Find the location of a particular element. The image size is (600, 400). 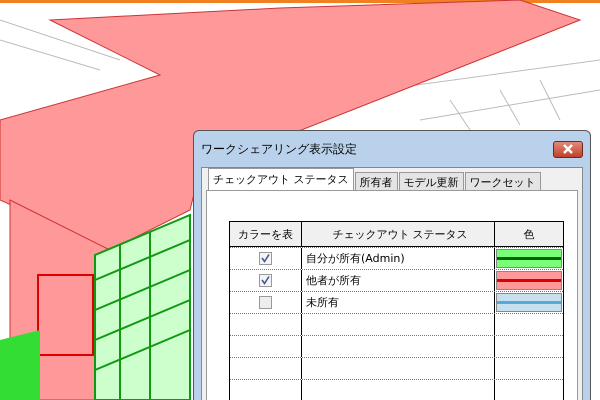

column-header: チェックアウト ステータス is located at coordinates (398, 234).